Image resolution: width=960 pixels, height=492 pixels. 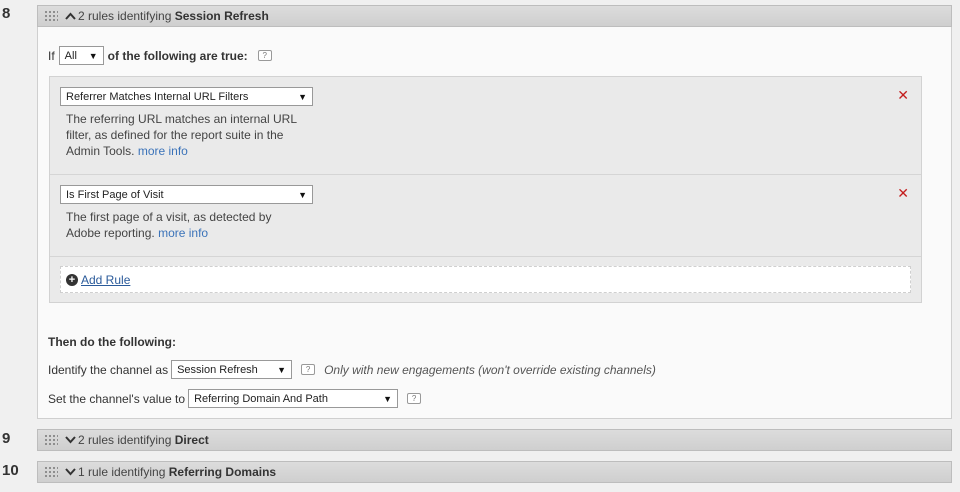 I want to click on rule-type-value: Is First Page of Visit, so click(x=115, y=194).